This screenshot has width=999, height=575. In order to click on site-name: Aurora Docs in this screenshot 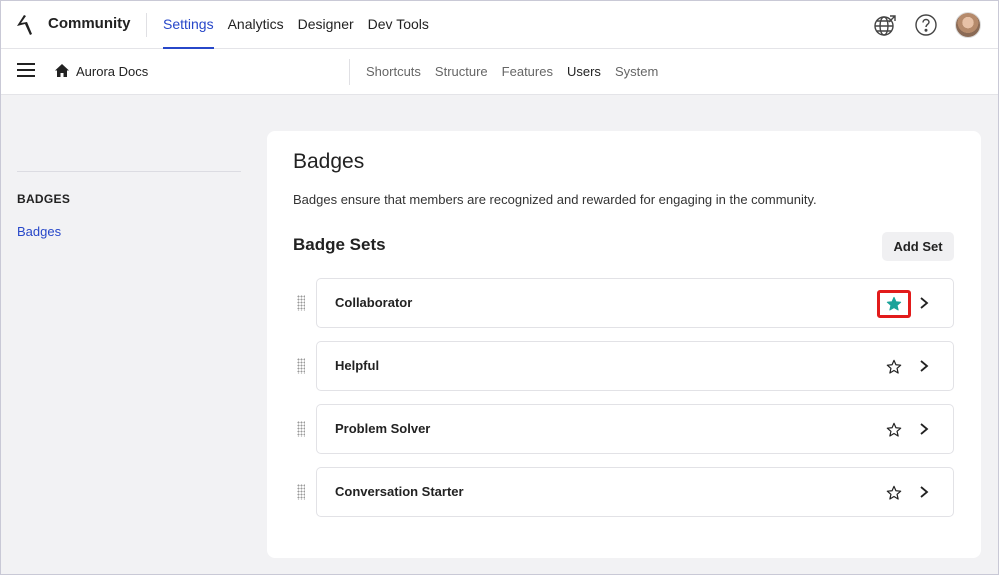, I will do `click(112, 71)`.